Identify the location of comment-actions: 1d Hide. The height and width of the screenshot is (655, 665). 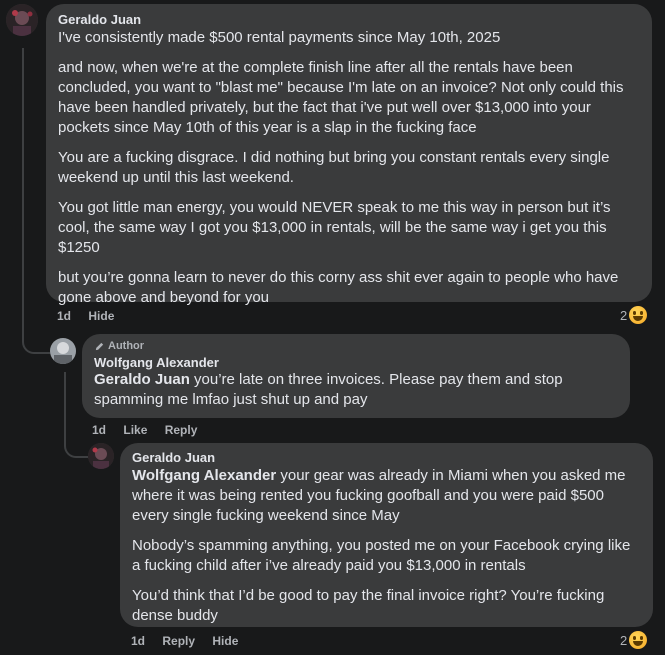
(92, 316).